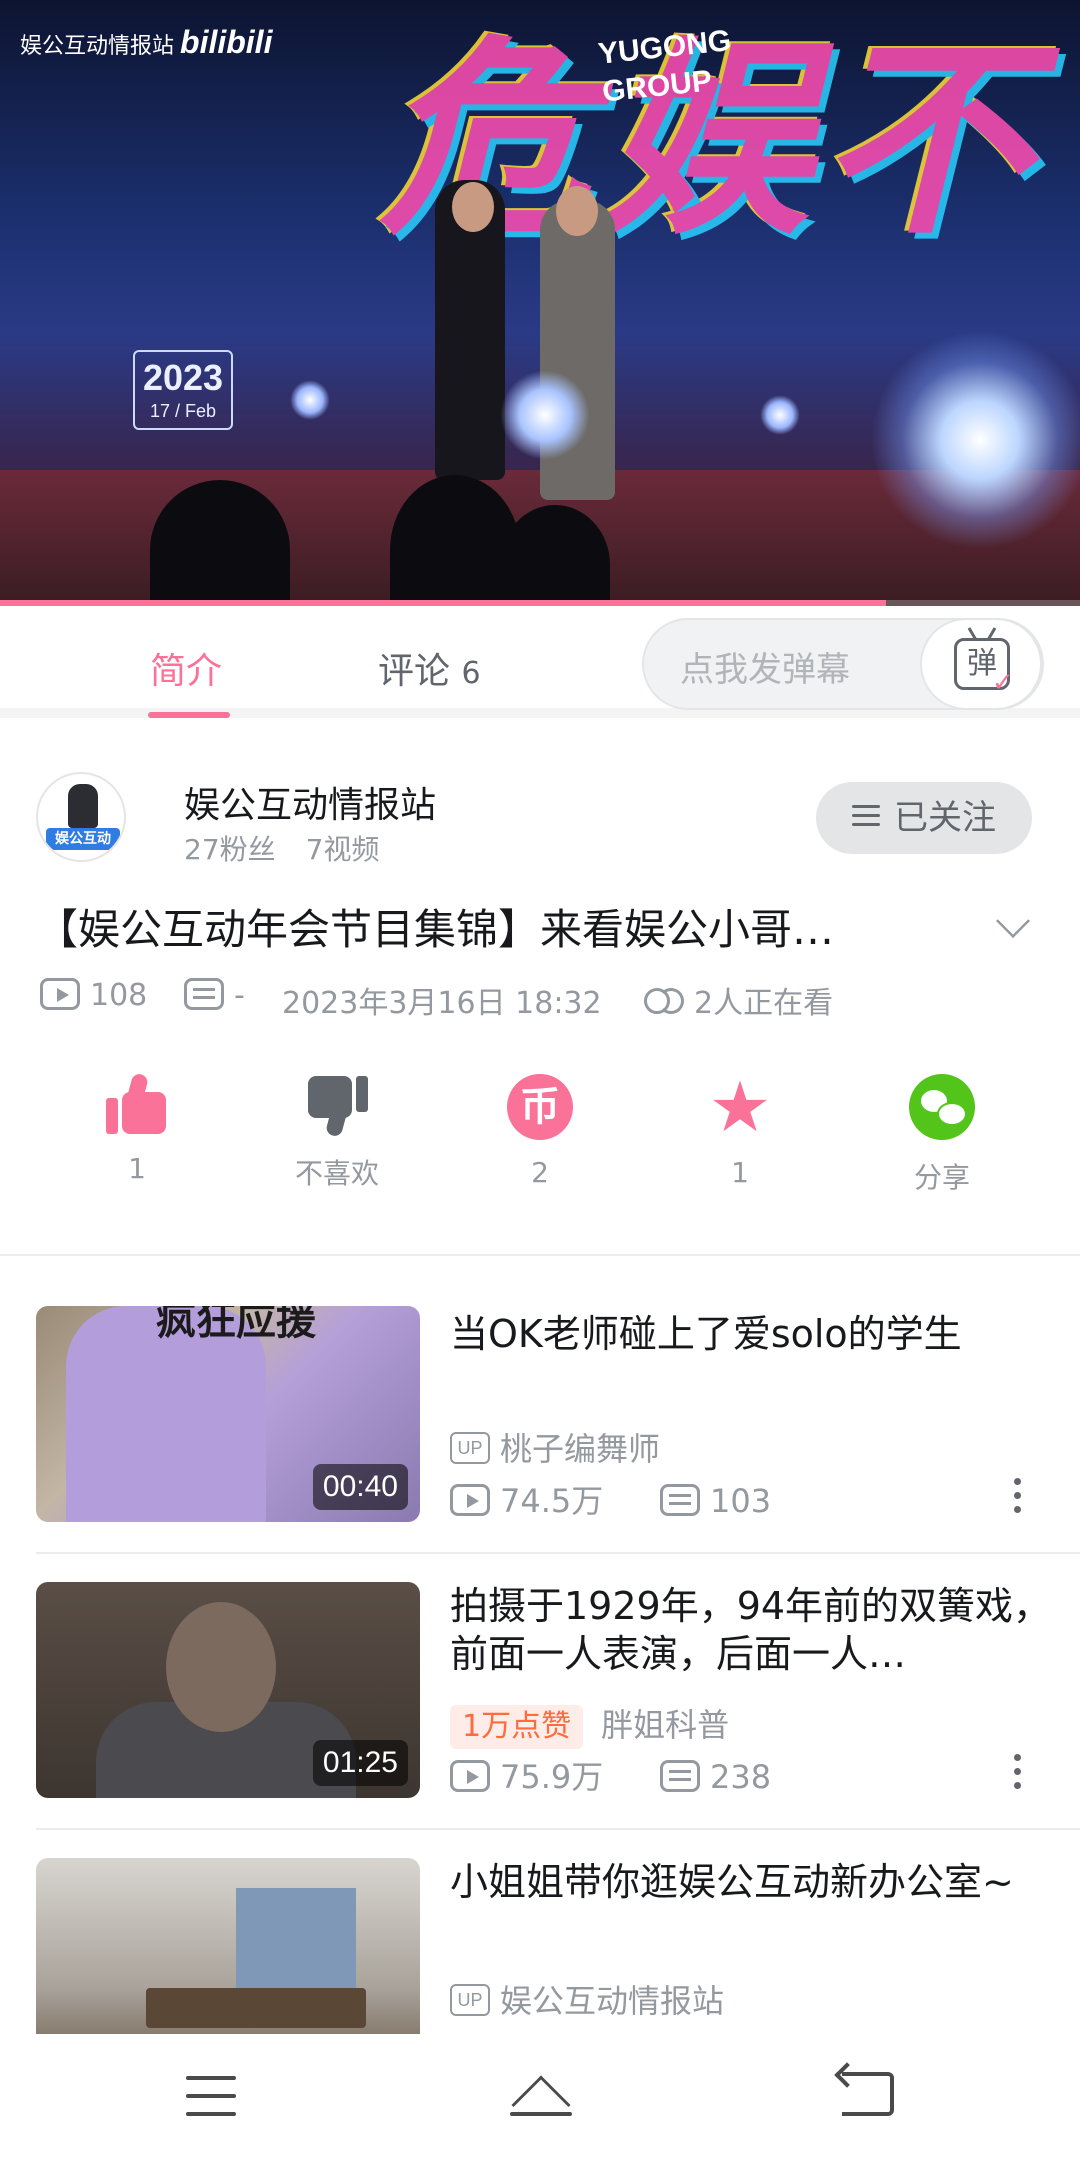 Image resolution: width=1080 pixels, height=2160 pixels. What do you see at coordinates (741, 1777) in the screenshot?
I see `related-comments: 238` at bounding box center [741, 1777].